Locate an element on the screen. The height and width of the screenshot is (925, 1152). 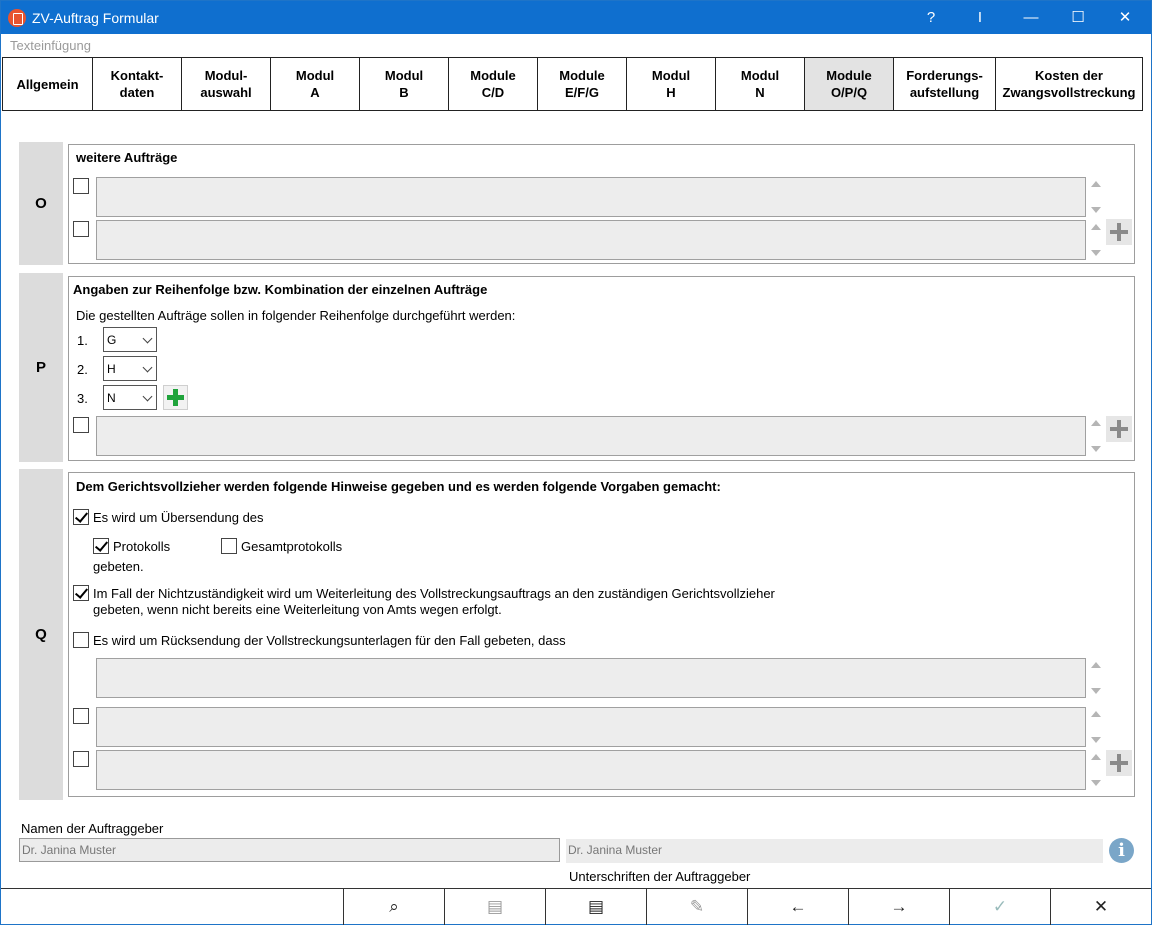
bottom-toolbar: ⌕ ▤ ▤ ✎ ← → ✓ ✕ is located at coordinates (576, 906).